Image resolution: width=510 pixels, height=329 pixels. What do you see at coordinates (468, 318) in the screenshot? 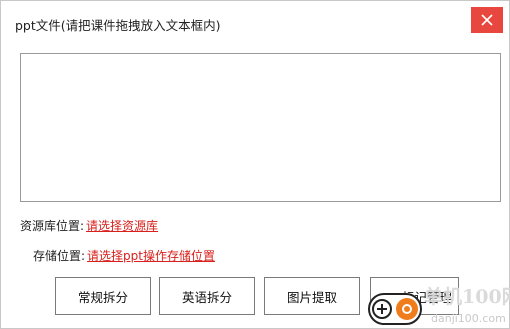
I see `watermark-url: danji100.com` at bounding box center [468, 318].